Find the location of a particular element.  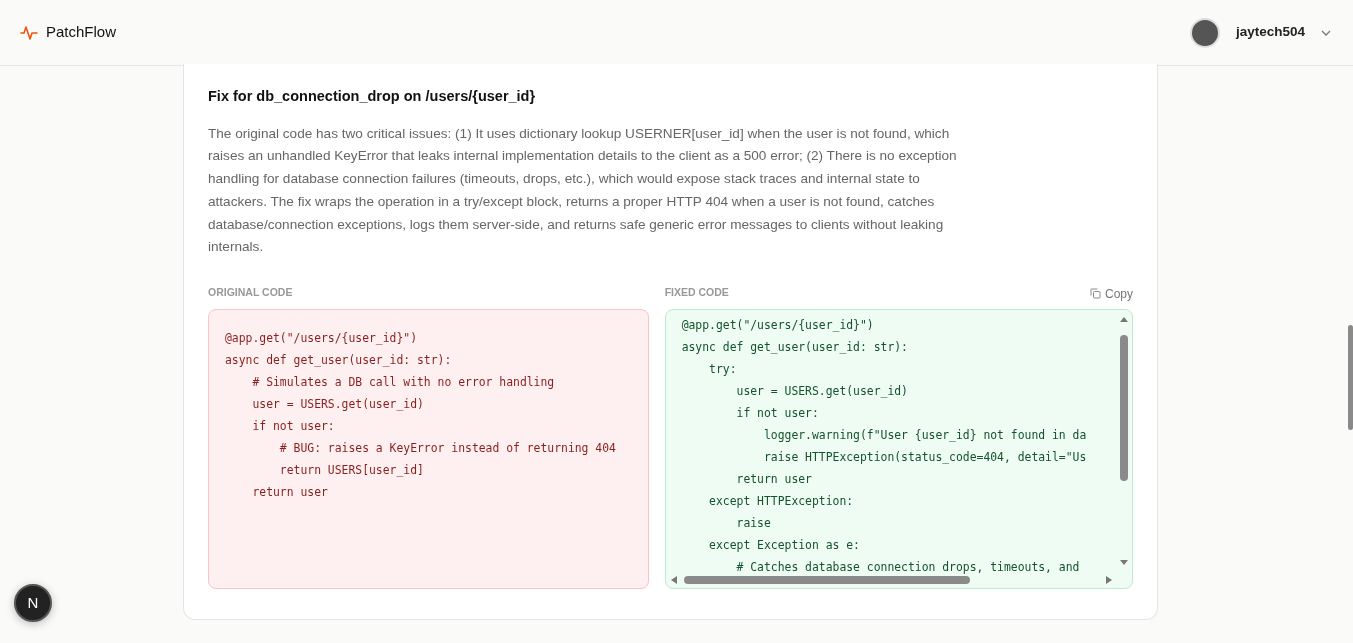

scroll-up-icon is located at coordinates (1124, 318).